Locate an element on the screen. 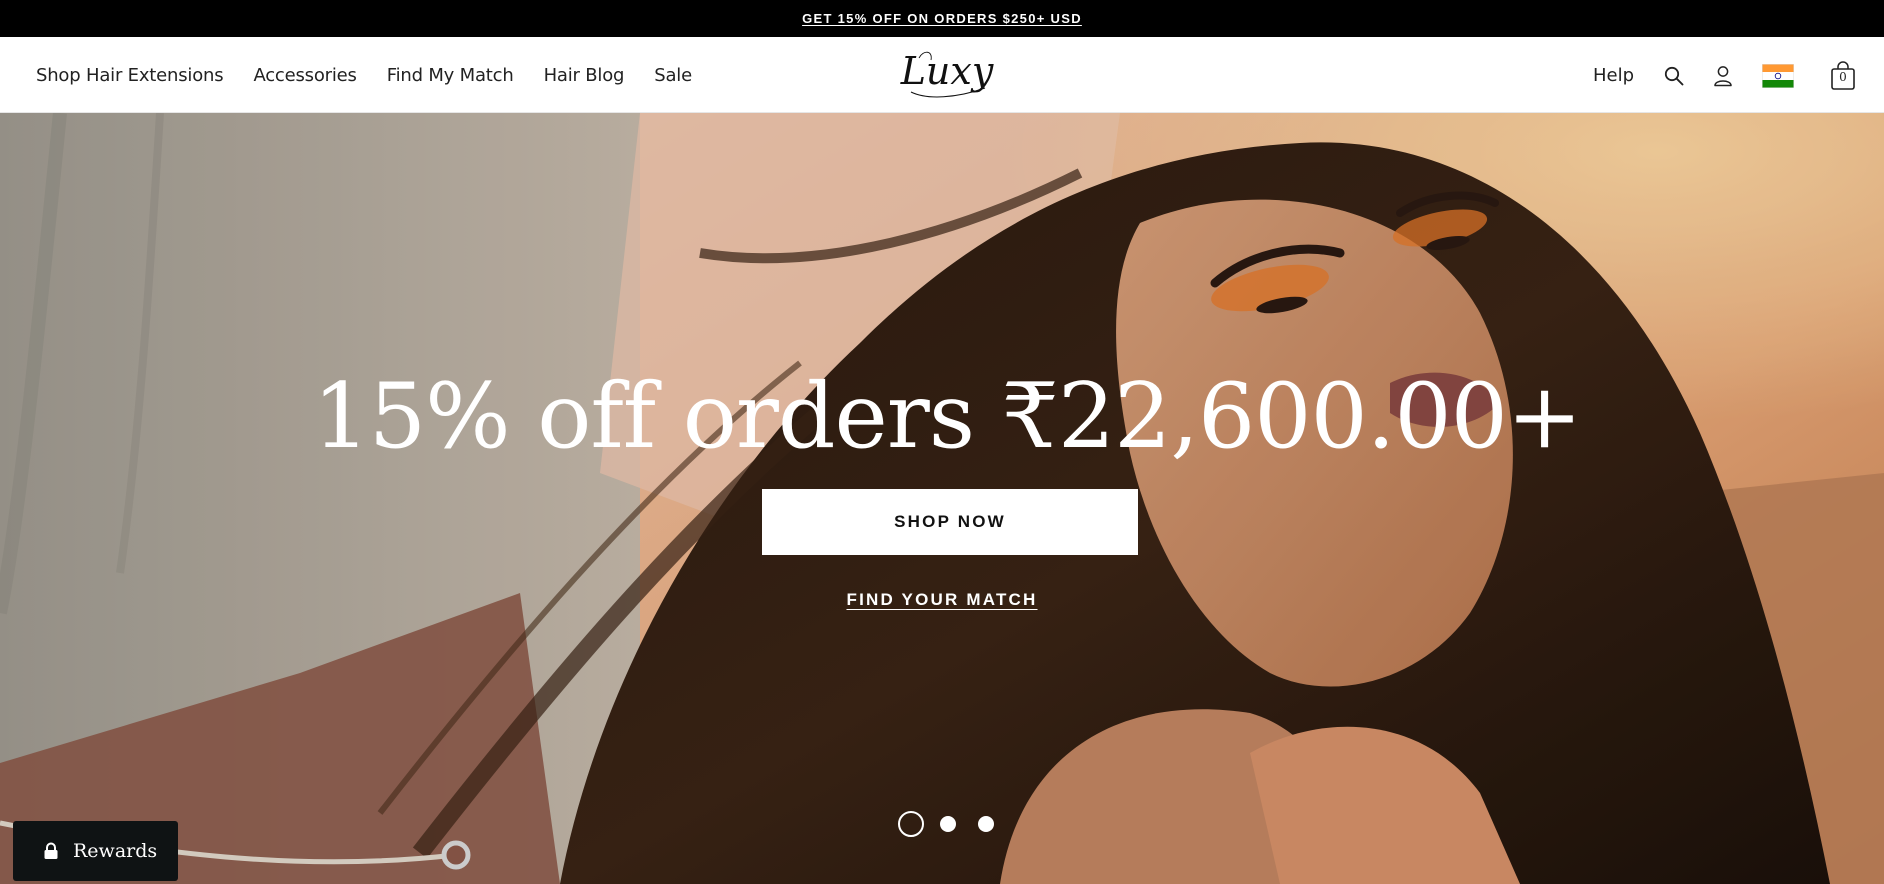 This screenshot has height=884, width=1884. account-button is located at coordinates (1723, 76).